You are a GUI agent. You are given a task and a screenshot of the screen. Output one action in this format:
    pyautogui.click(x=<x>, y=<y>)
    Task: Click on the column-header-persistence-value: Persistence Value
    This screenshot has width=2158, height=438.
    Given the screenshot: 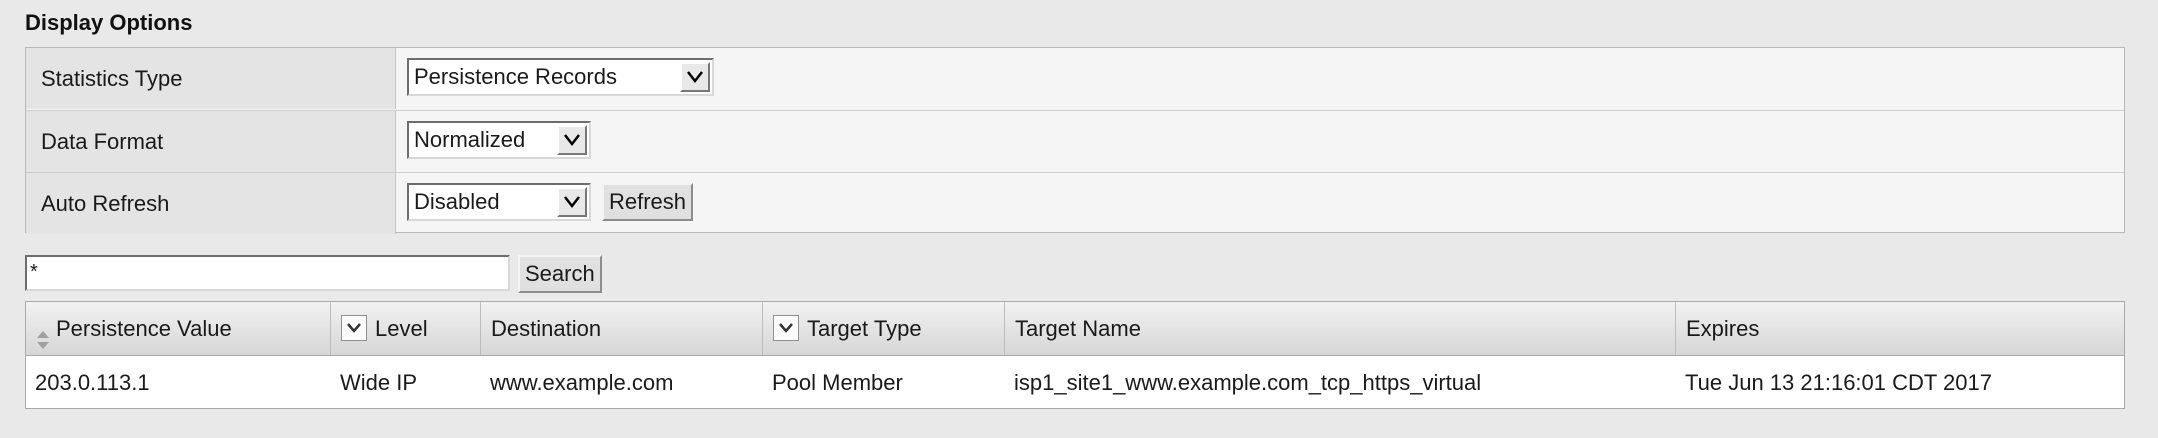 What is the action you would take?
    pyautogui.click(x=178, y=328)
    